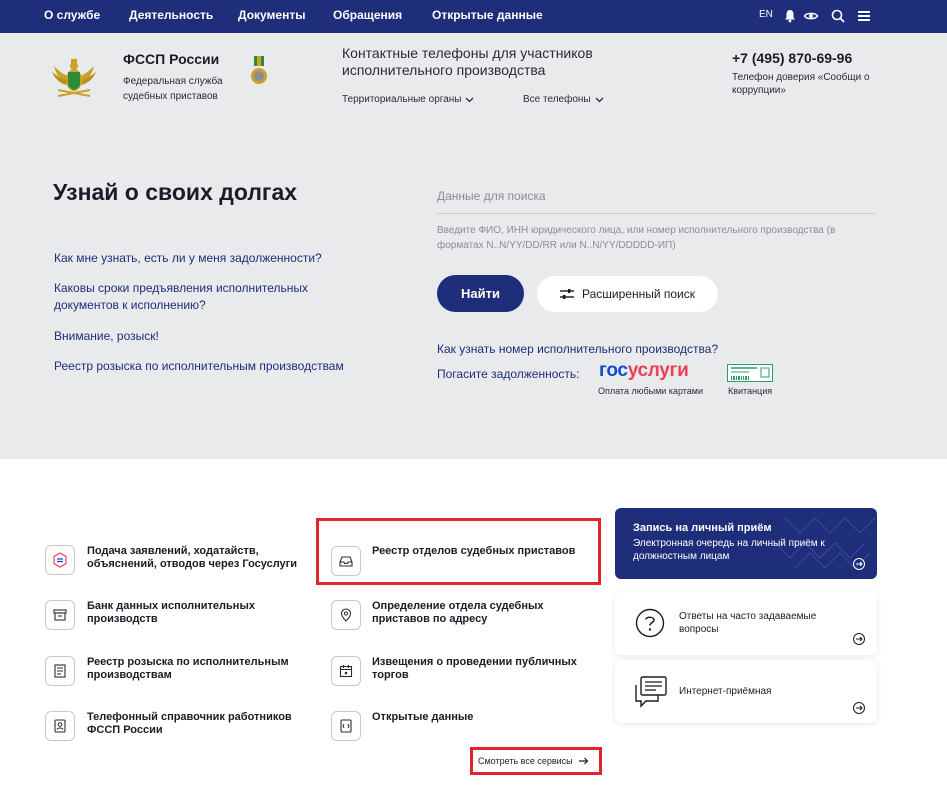 The height and width of the screenshot is (785, 947). What do you see at coordinates (750, 391) in the screenshot?
I see `receipt-caption: Квитанция` at bounding box center [750, 391].